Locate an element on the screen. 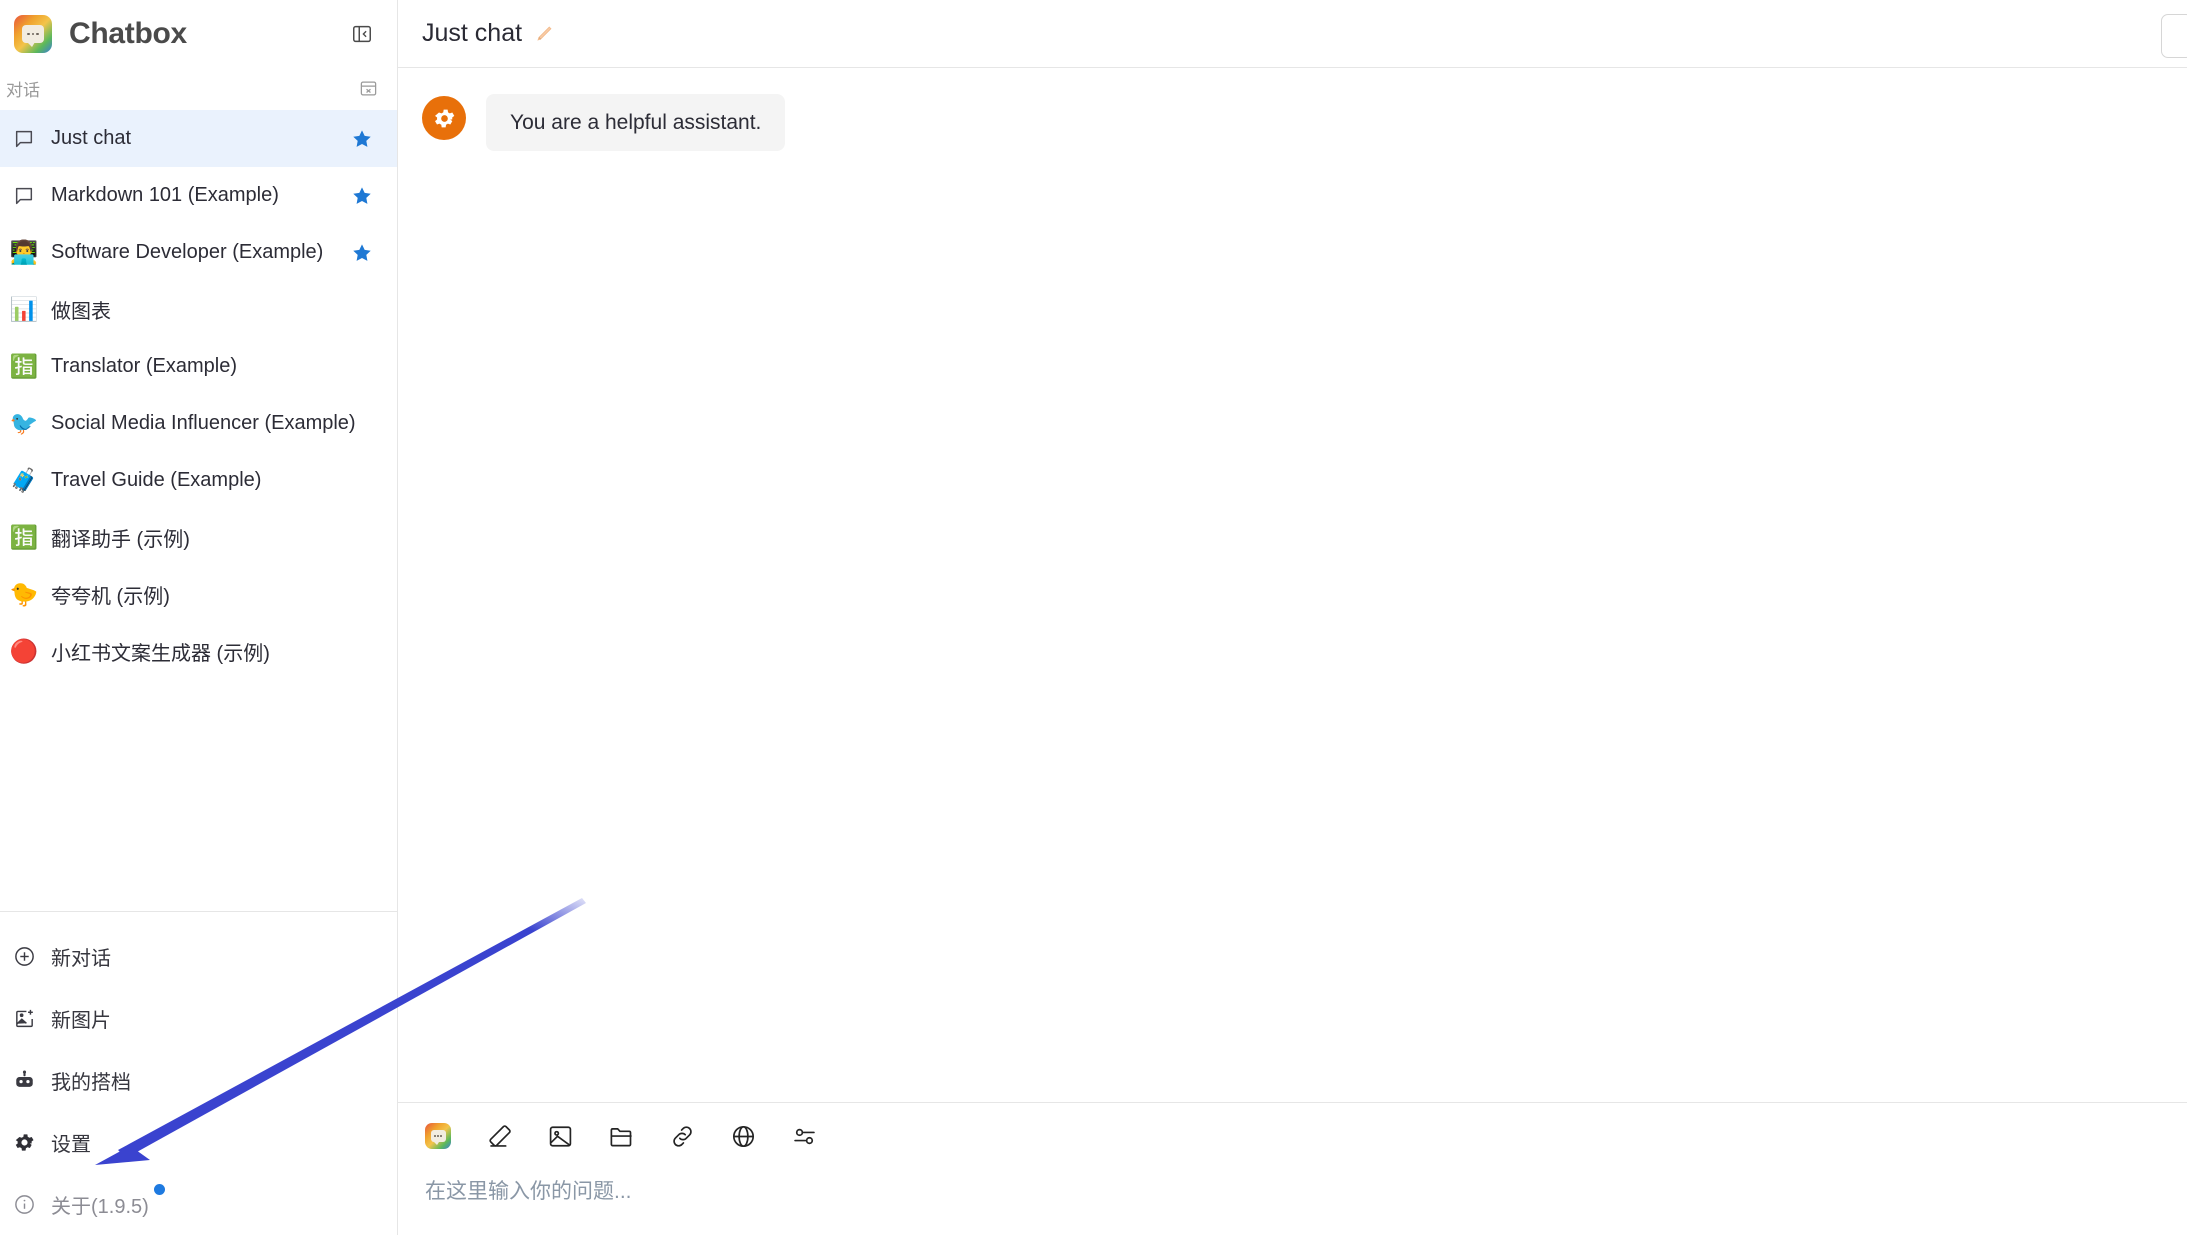 The width and height of the screenshot is (2187, 1235). nav-item-label: 关于(1.9.5) is located at coordinates (100, 1206).